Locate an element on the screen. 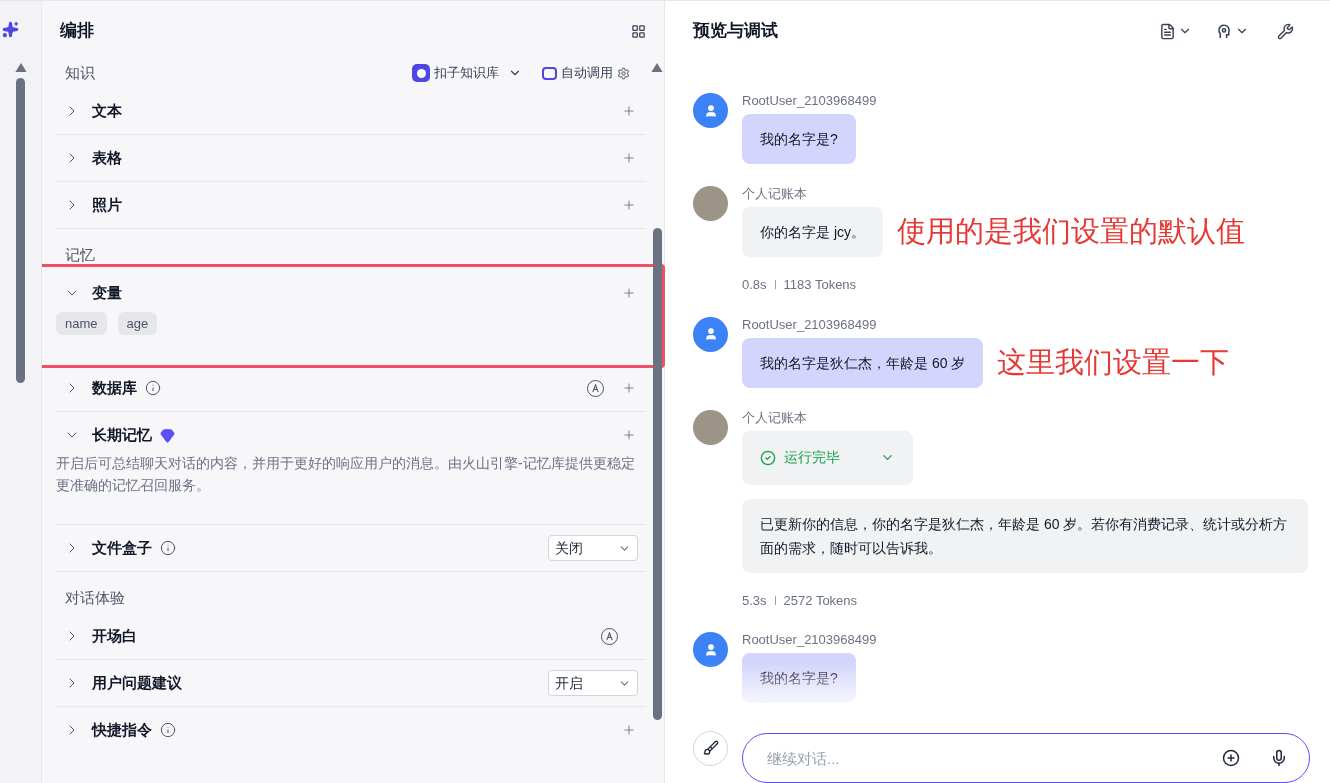 The image size is (1330, 783). brush-icon is located at coordinates (710, 748).